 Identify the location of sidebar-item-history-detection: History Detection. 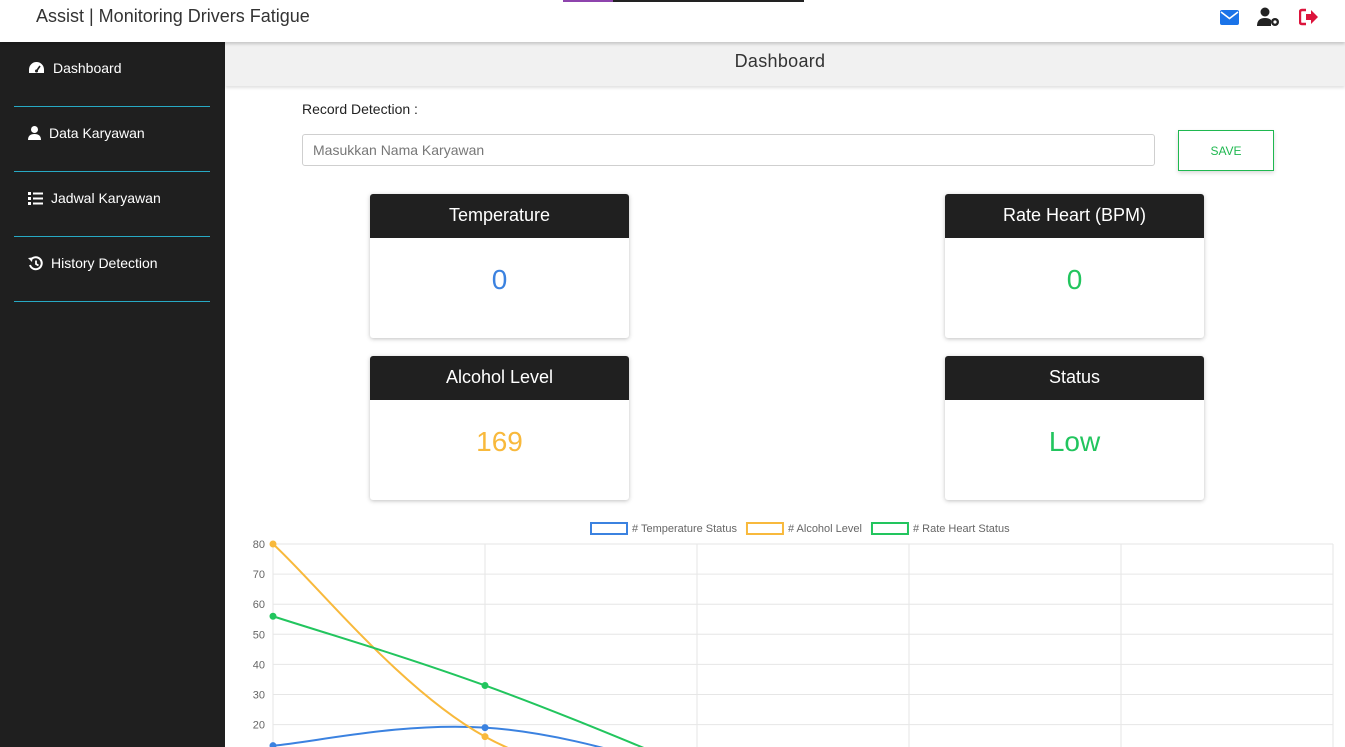
(112, 269).